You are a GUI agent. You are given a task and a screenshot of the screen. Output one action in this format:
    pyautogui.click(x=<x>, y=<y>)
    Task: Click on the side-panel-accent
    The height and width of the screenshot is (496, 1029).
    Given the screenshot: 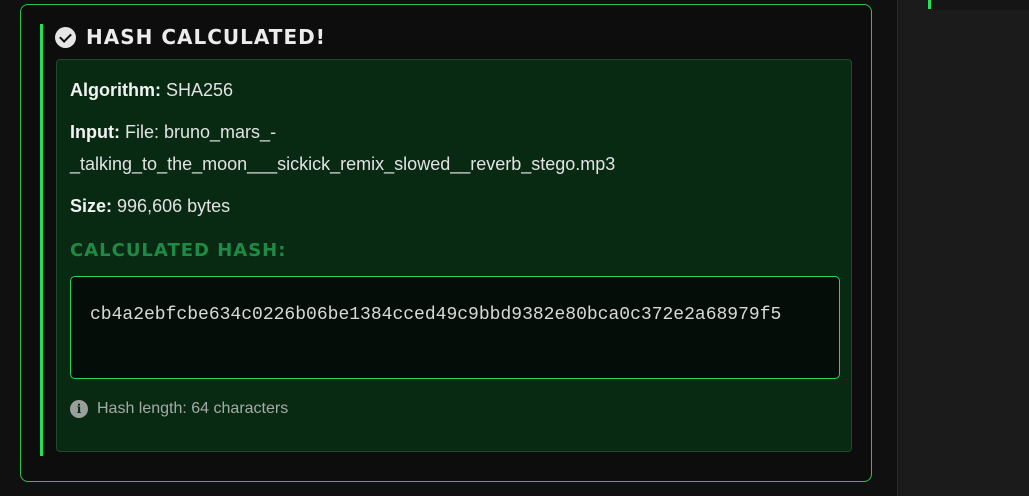 What is the action you would take?
    pyautogui.click(x=929, y=4)
    